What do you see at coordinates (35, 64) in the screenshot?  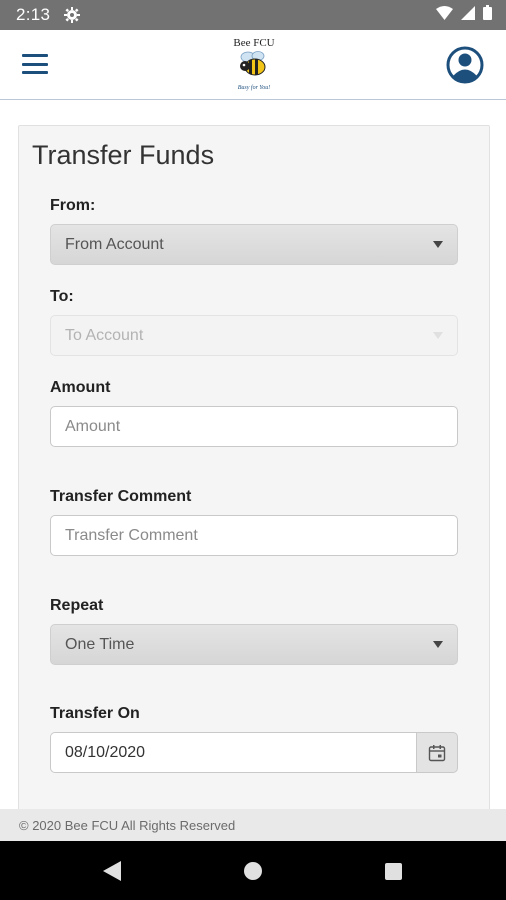 I see `hamburger-menu-icon` at bounding box center [35, 64].